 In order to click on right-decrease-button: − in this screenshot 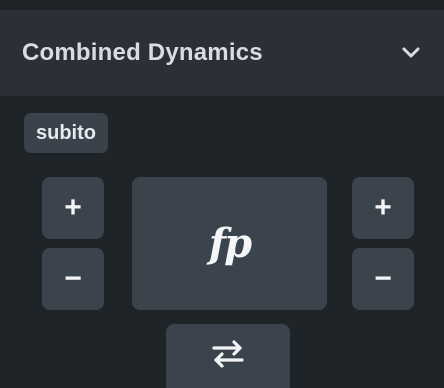, I will do `click(383, 279)`.